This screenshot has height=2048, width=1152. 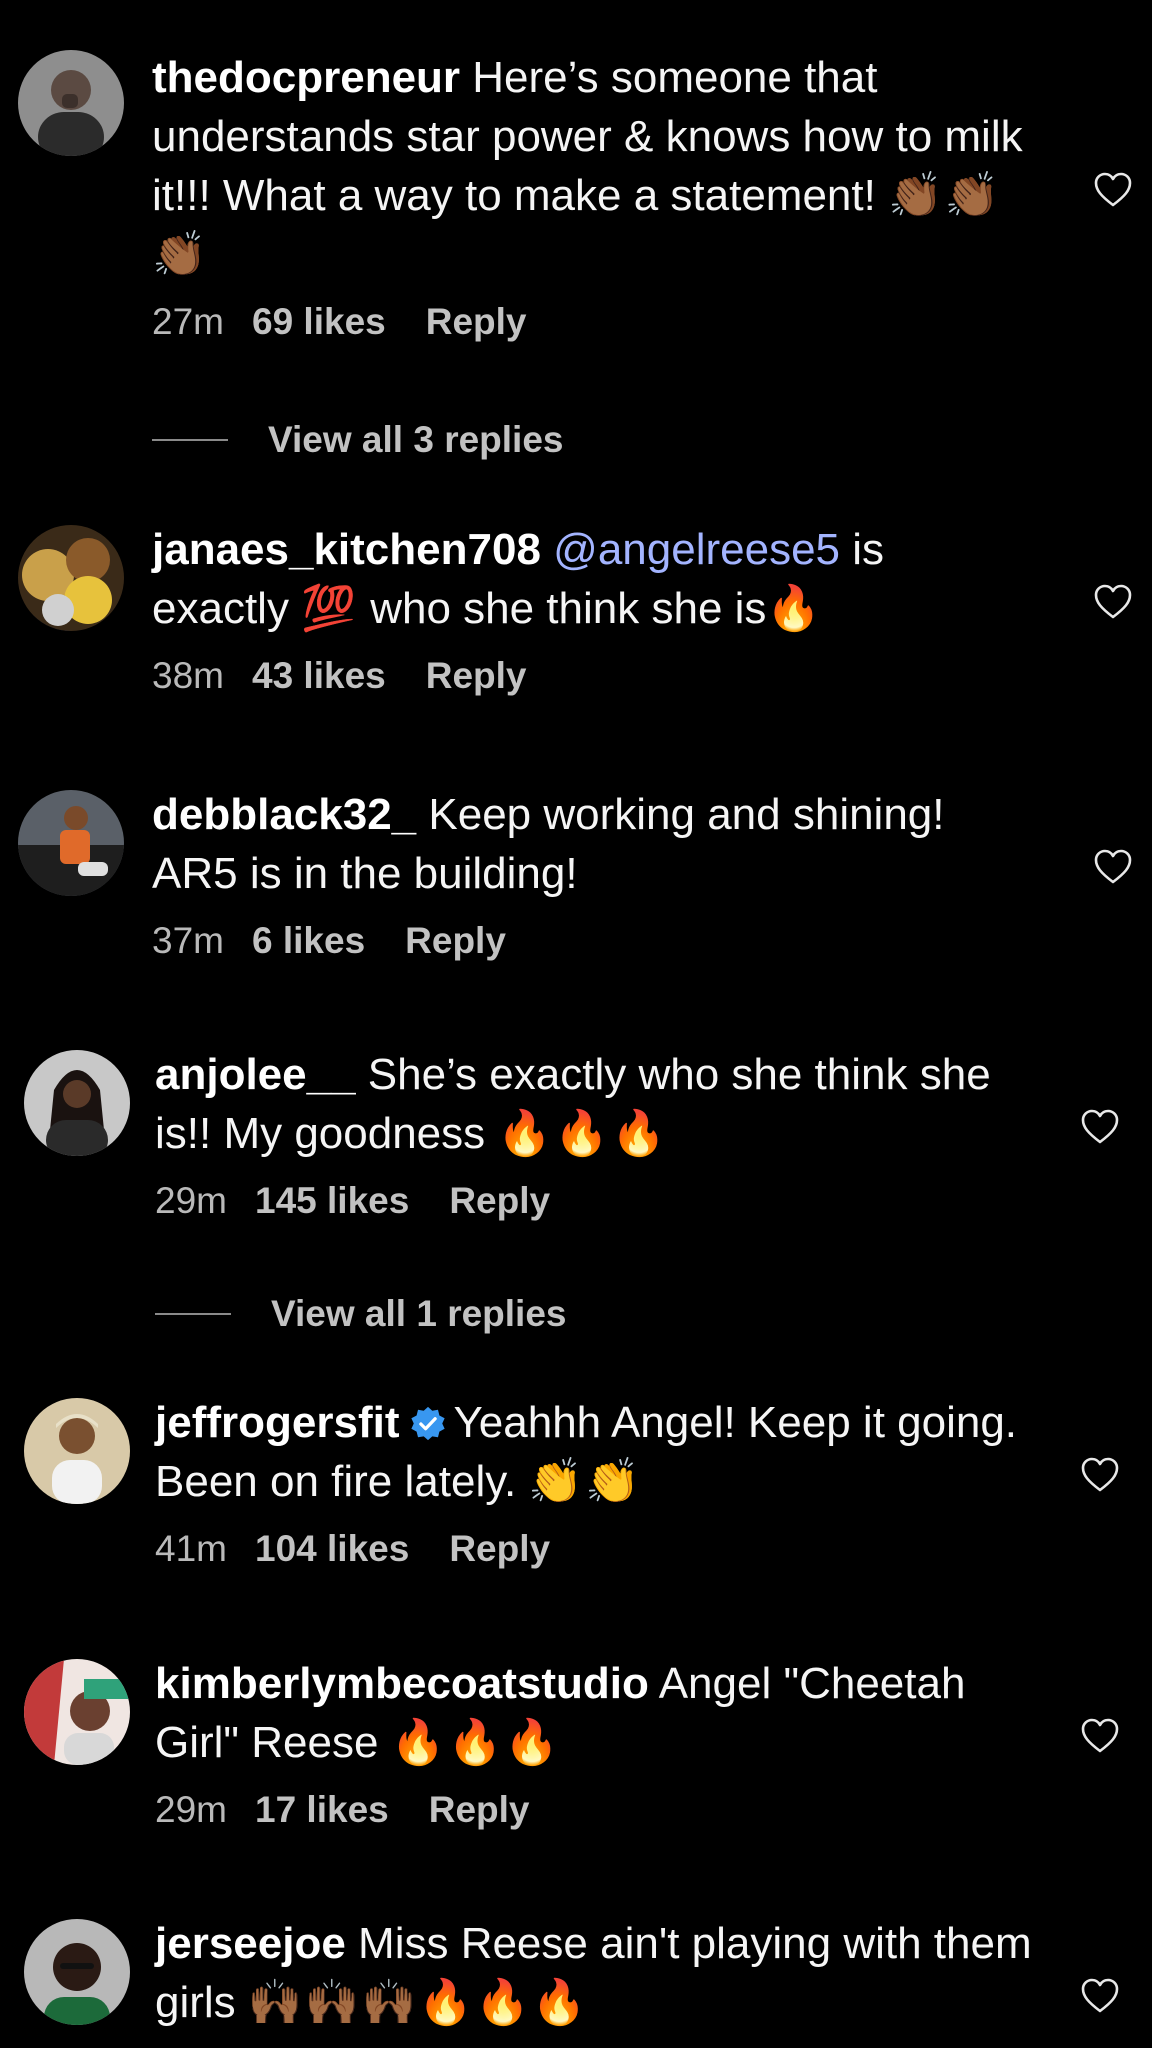 What do you see at coordinates (418, 2002) in the screenshot?
I see `comment-emojis: 🙌🏾🙌🏾🙌🏾🔥🔥🔥` at bounding box center [418, 2002].